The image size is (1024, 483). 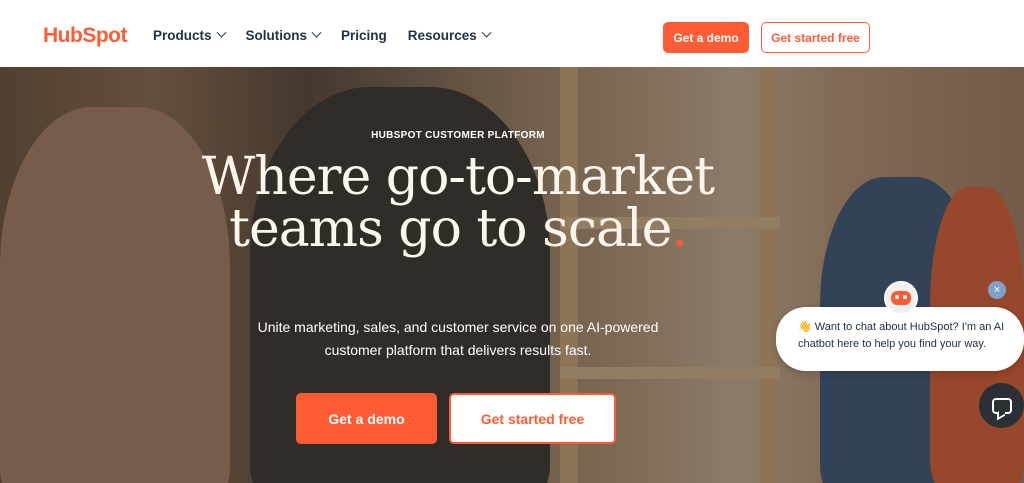 What do you see at coordinates (901, 298) in the screenshot?
I see `chatbot-avatar-icon` at bounding box center [901, 298].